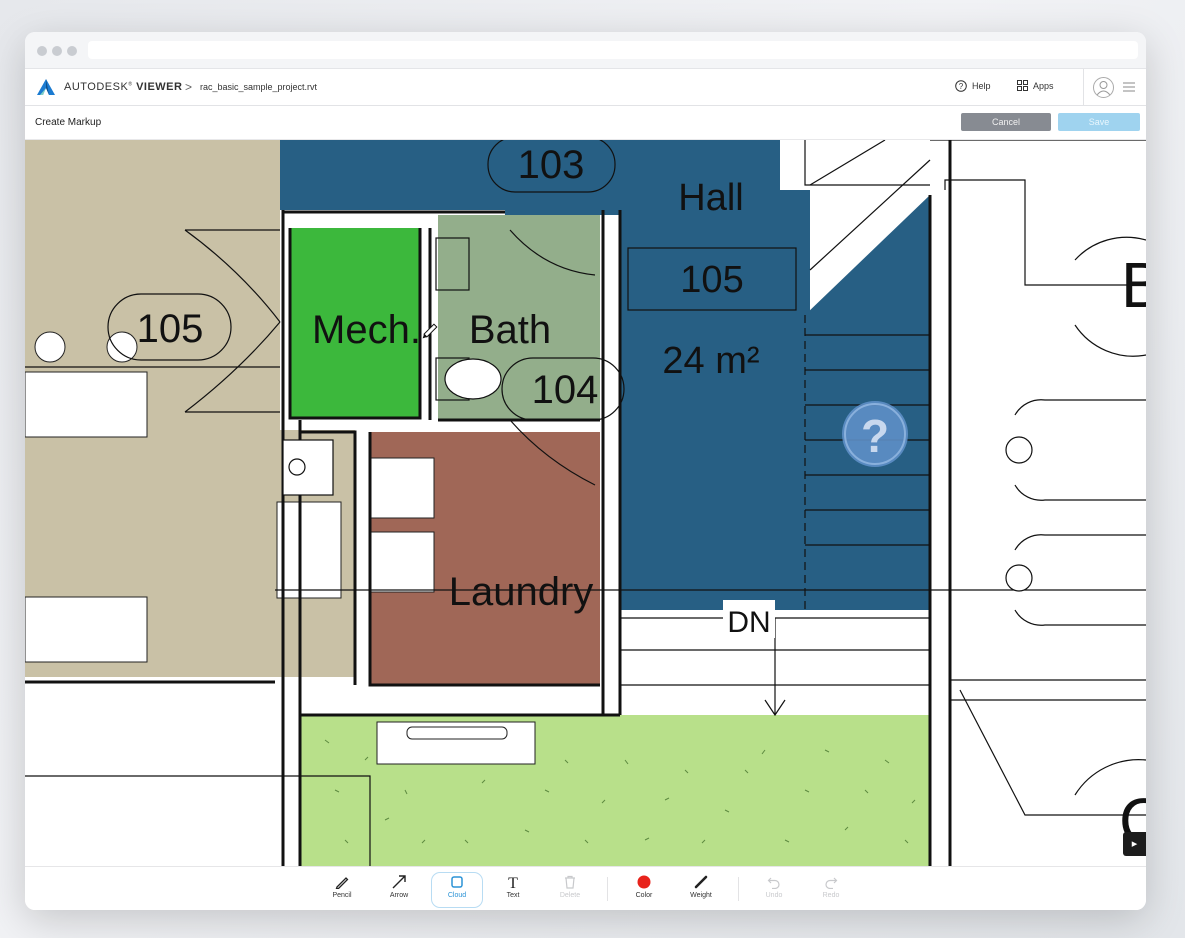  I want to click on tool-label: Pencil, so click(342, 895).